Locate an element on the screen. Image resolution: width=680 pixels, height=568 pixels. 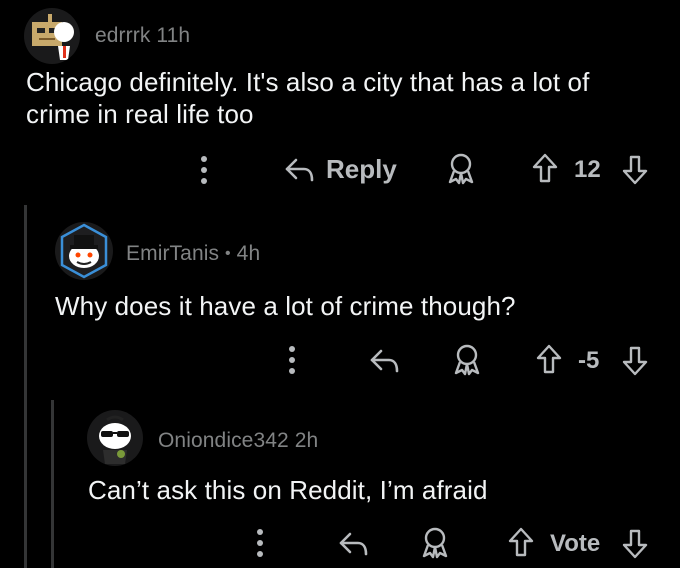
snoo-top-hat-avatar-icon is located at coordinates (84, 251).